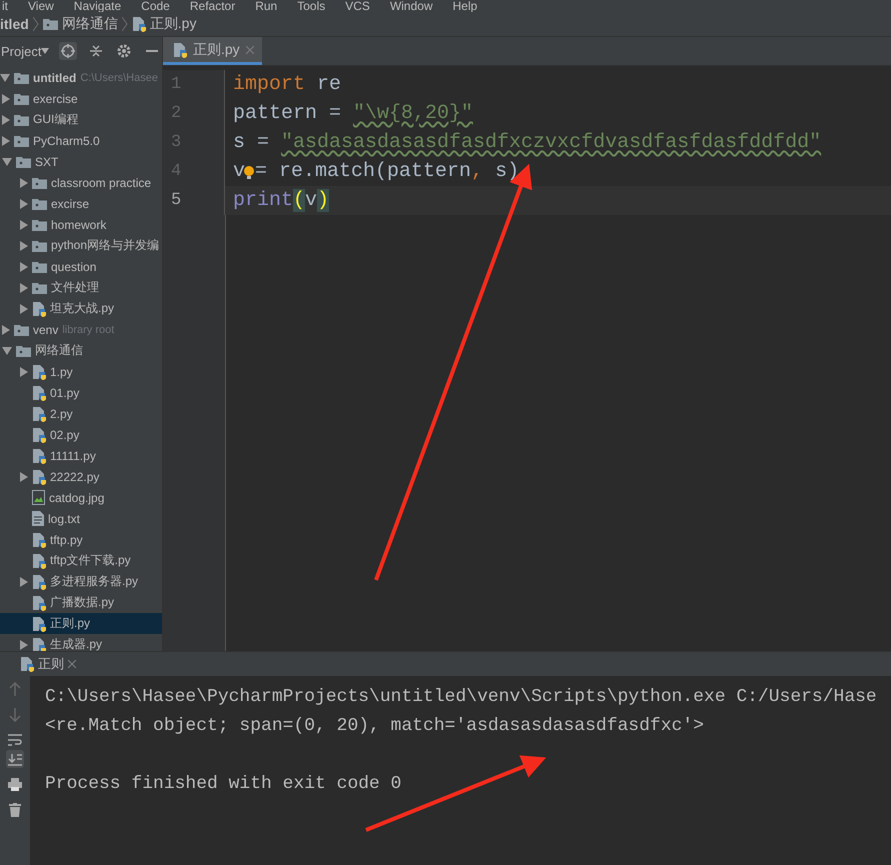  I want to click on tree-item: log.txt, so click(81, 518).